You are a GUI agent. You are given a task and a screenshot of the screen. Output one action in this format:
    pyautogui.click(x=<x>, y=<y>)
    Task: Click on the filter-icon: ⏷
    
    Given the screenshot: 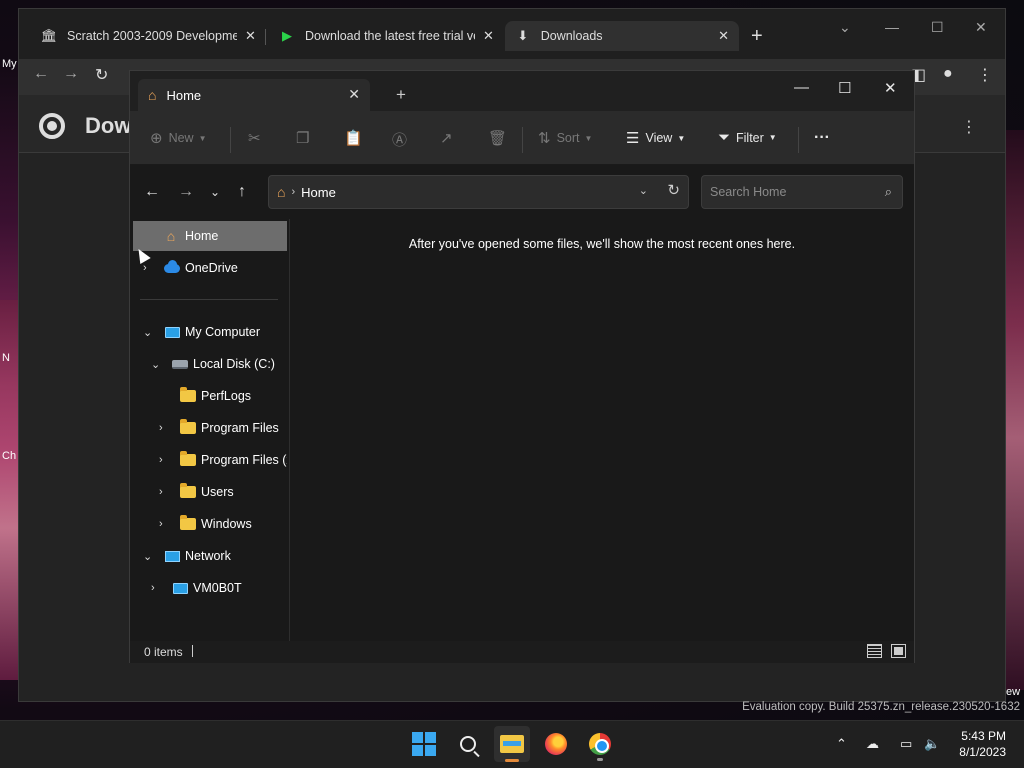 What is the action you would take?
    pyautogui.click(x=724, y=137)
    